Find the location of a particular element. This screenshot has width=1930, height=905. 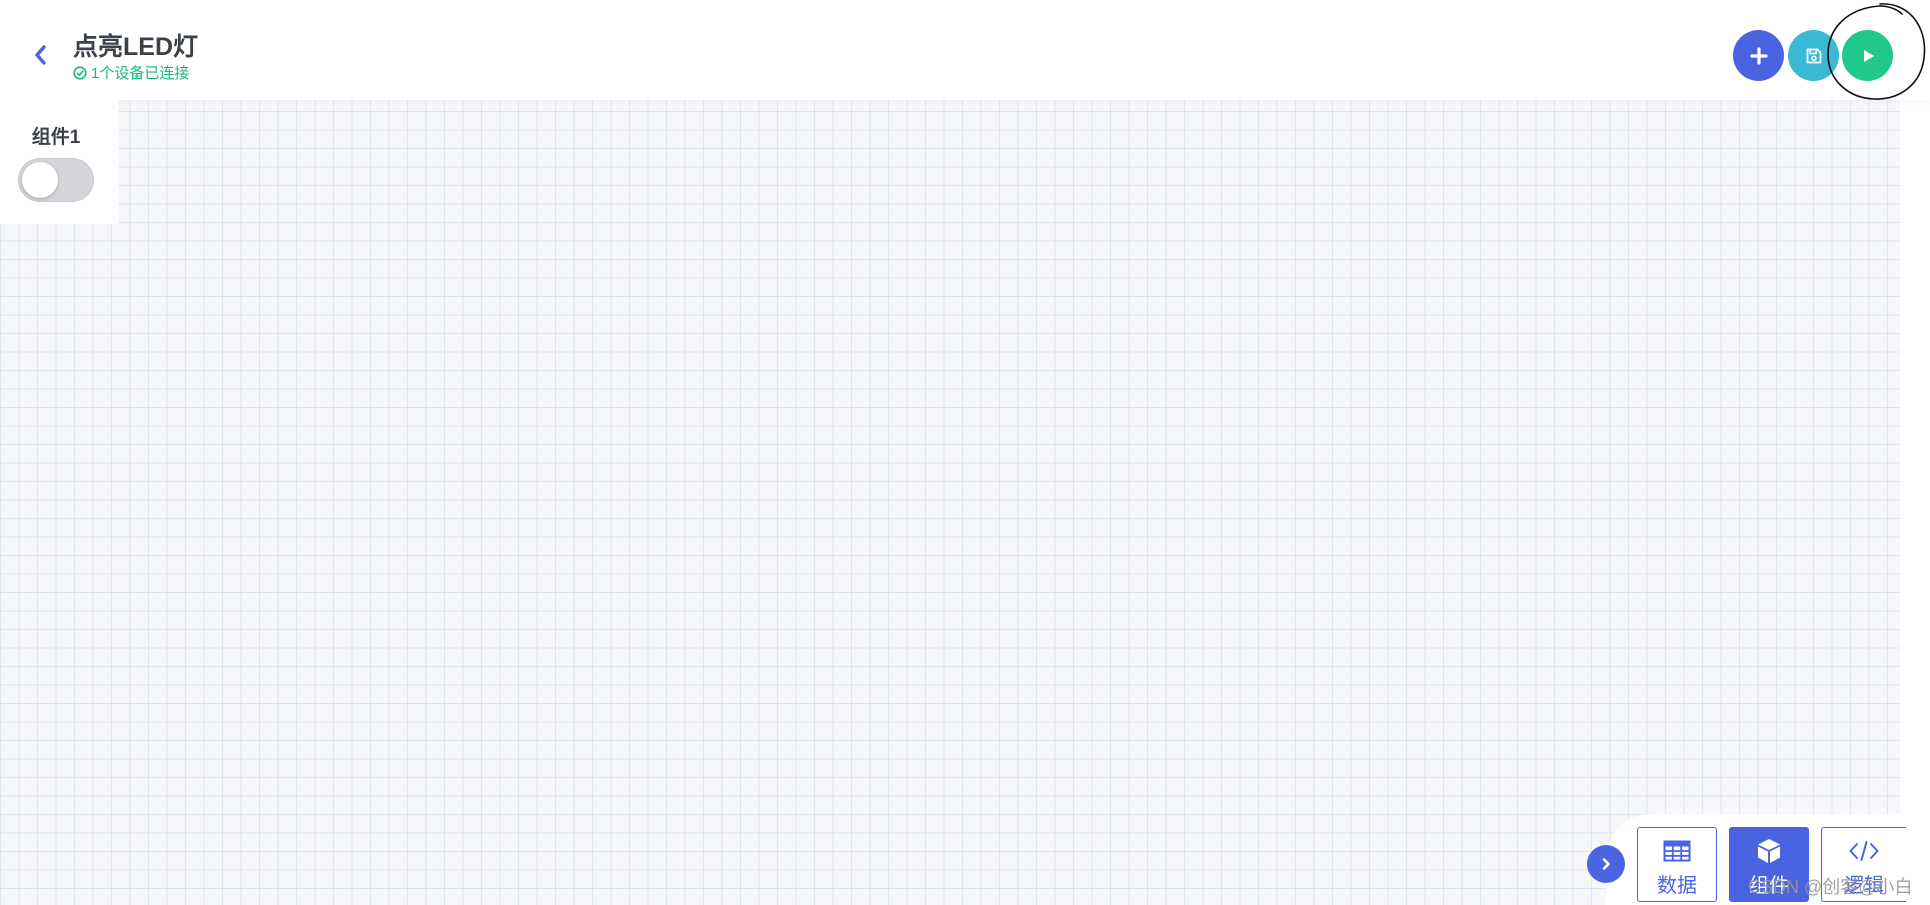

collapse-toolbar-button is located at coordinates (1606, 864).